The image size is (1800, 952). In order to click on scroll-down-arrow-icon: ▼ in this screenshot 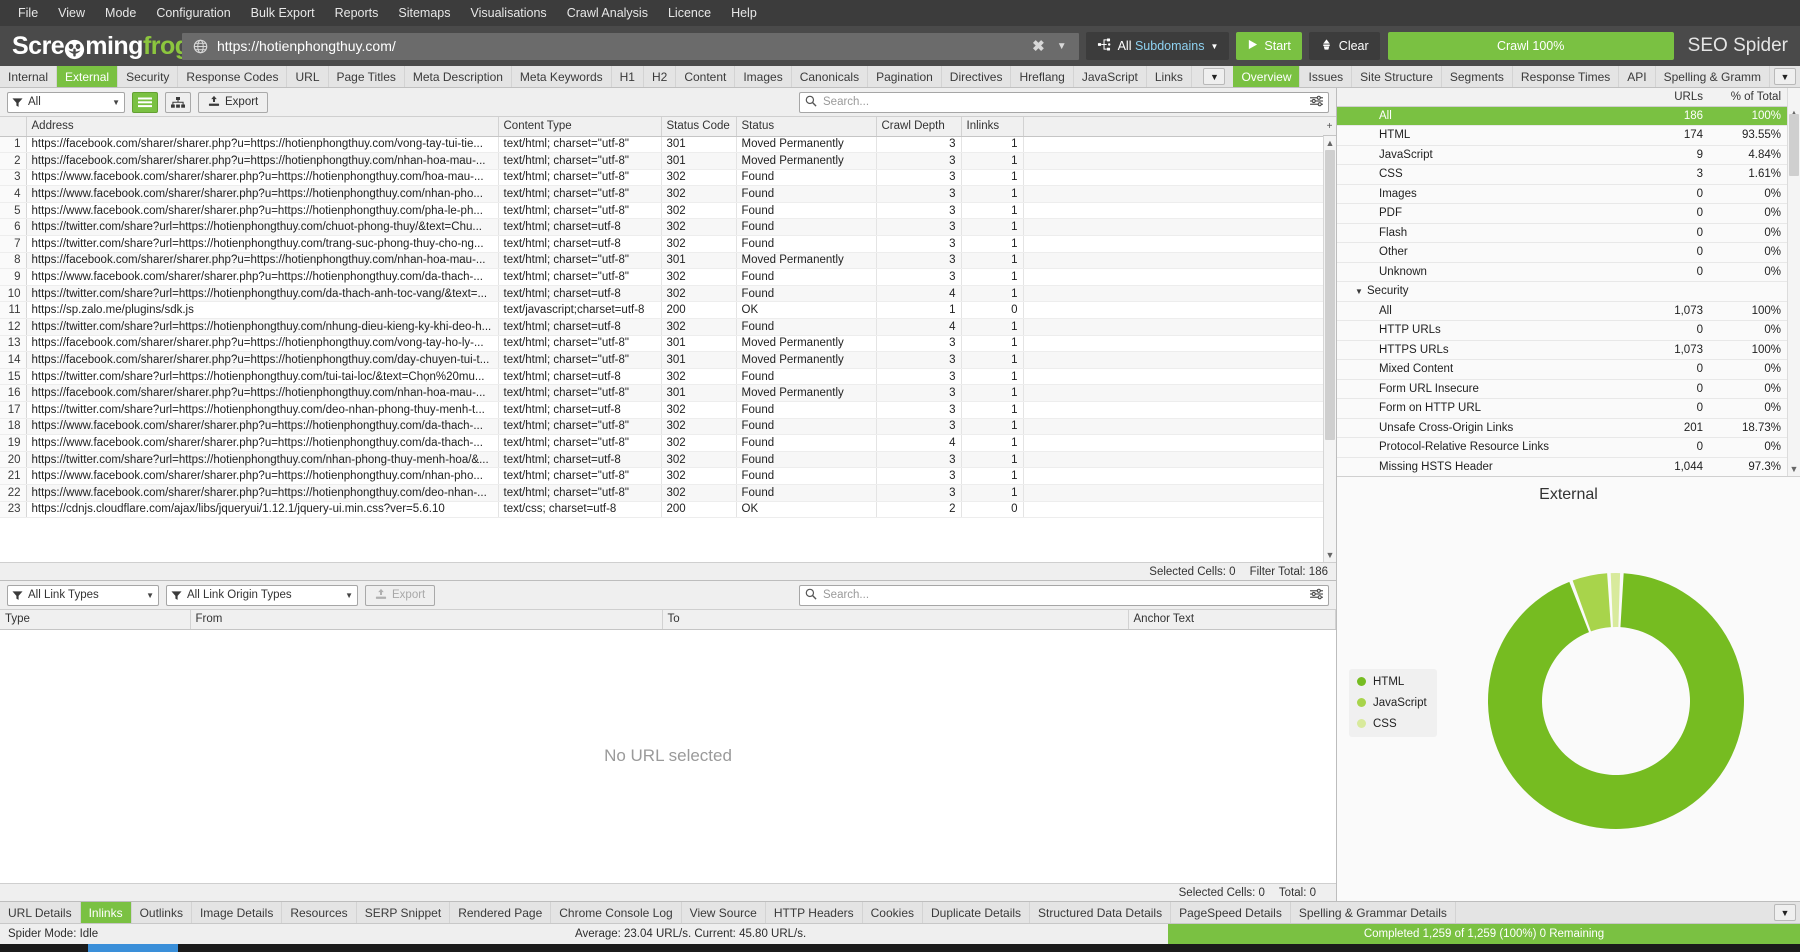, I will do `click(1330, 555)`.